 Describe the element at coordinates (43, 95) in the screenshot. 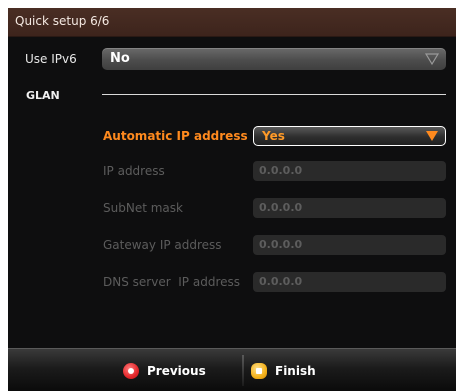

I see `glan-section-label: GLAN` at that location.